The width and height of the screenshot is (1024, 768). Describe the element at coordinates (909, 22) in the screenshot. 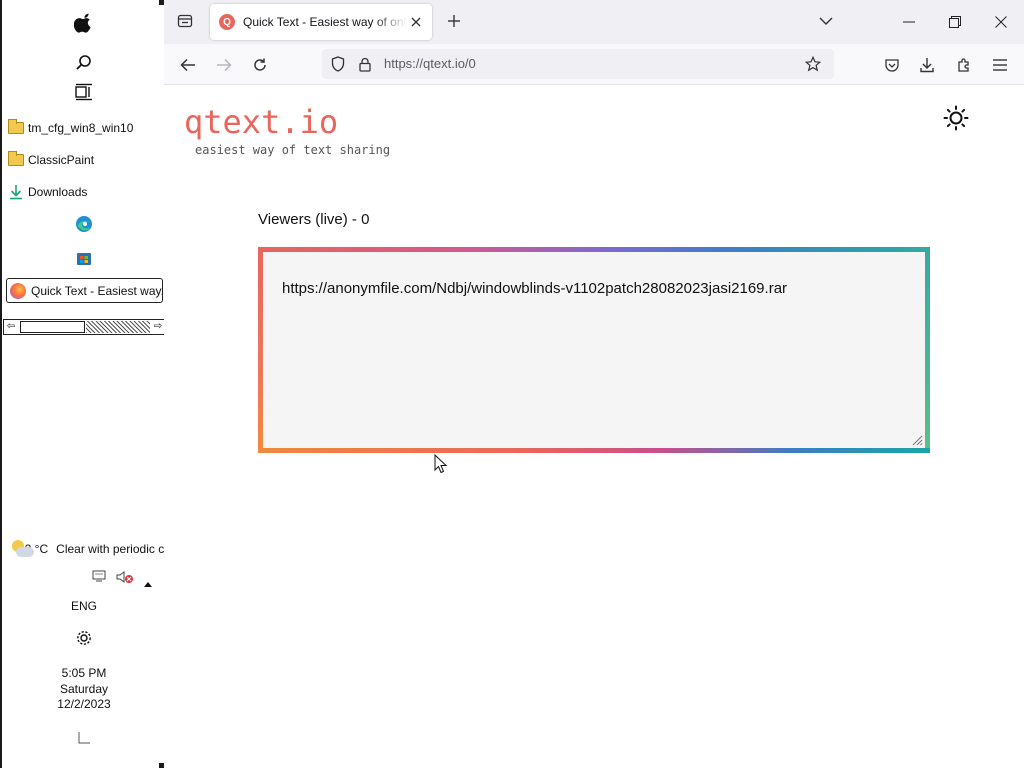

I see `minimize-icon` at that location.